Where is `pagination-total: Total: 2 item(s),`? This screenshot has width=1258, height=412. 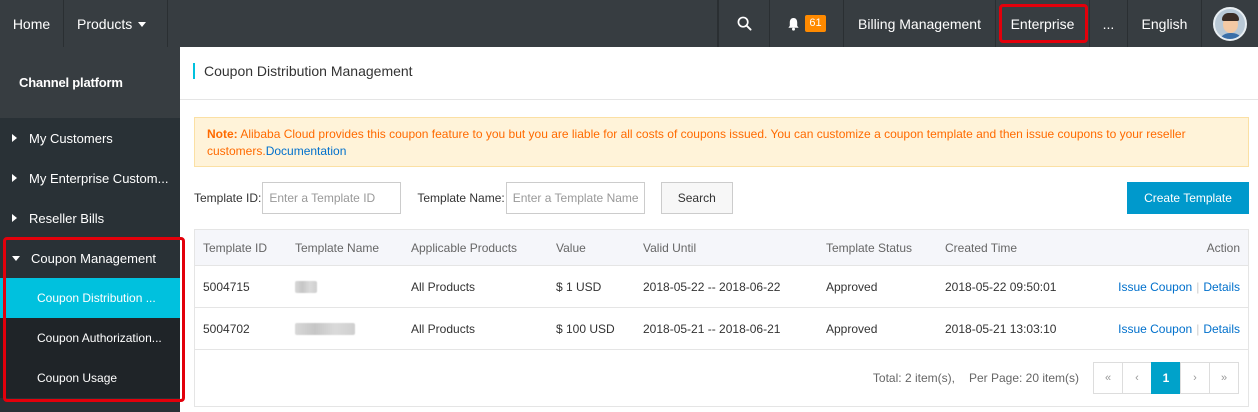
pagination-total: Total: 2 item(s), is located at coordinates (913, 378).